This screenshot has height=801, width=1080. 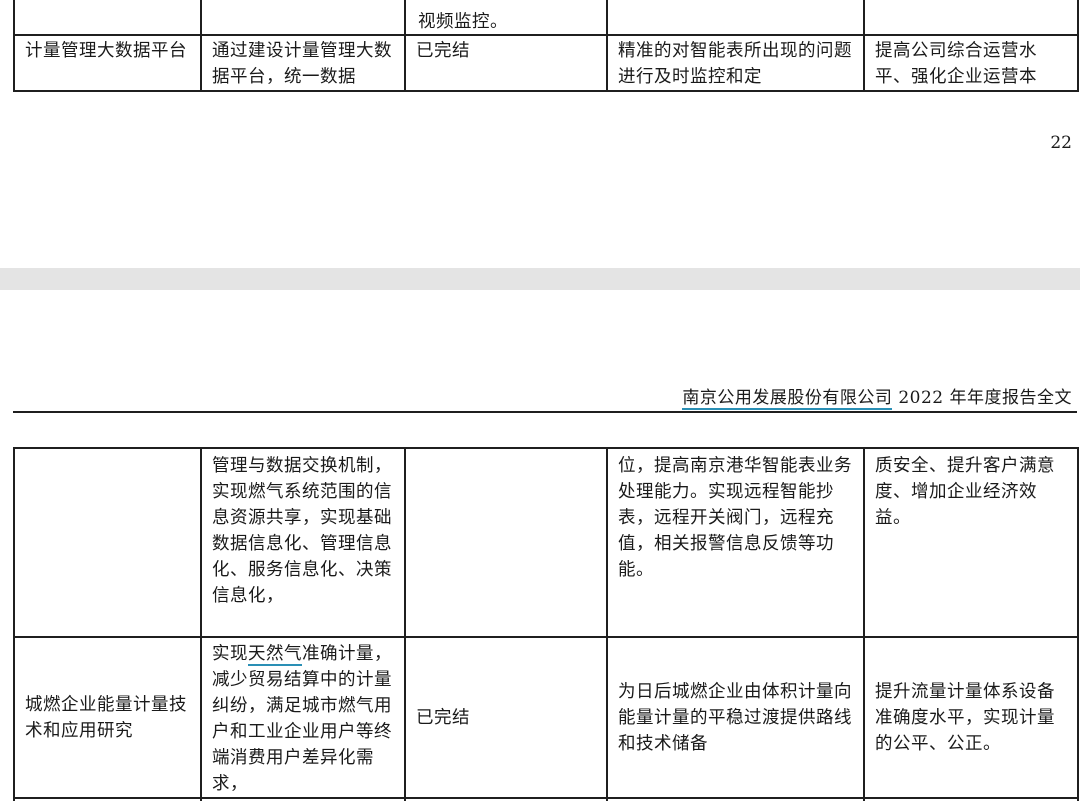 I want to click on project-goal-cell: 为日后城燃企业由体积计量向能量计量的平稳过渡提供路线和技术储备, so click(x=735, y=717).